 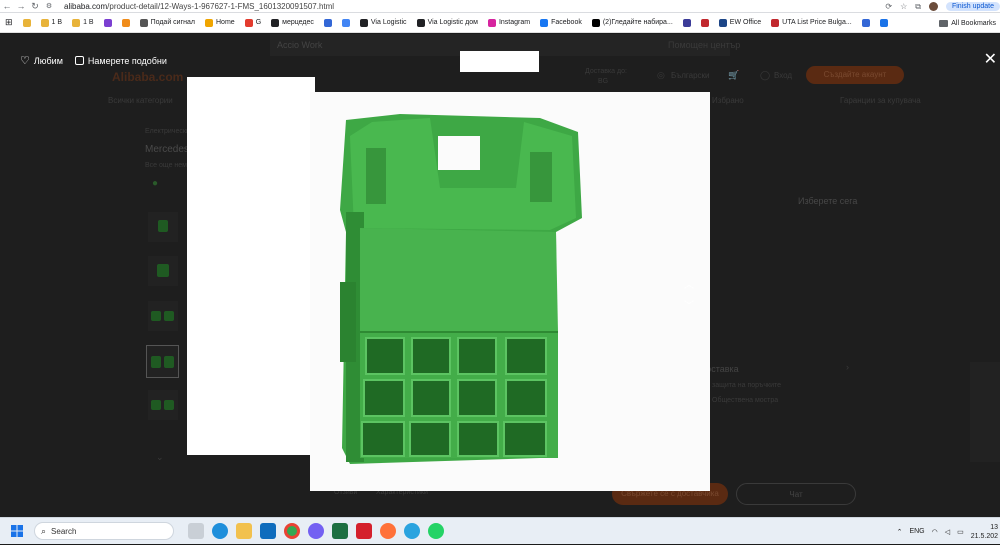 I want to click on bookmark-label: EW Office, so click(x=745, y=22).